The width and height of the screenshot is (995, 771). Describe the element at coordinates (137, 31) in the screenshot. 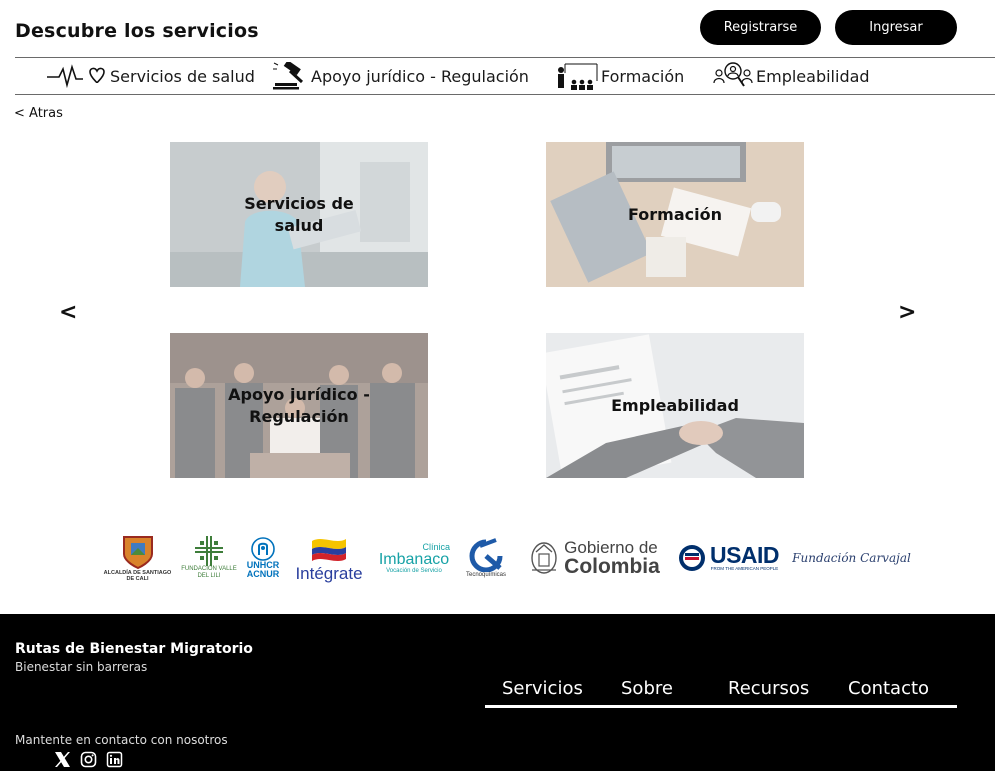

I see `page-title: Descubre los servicios` at that location.